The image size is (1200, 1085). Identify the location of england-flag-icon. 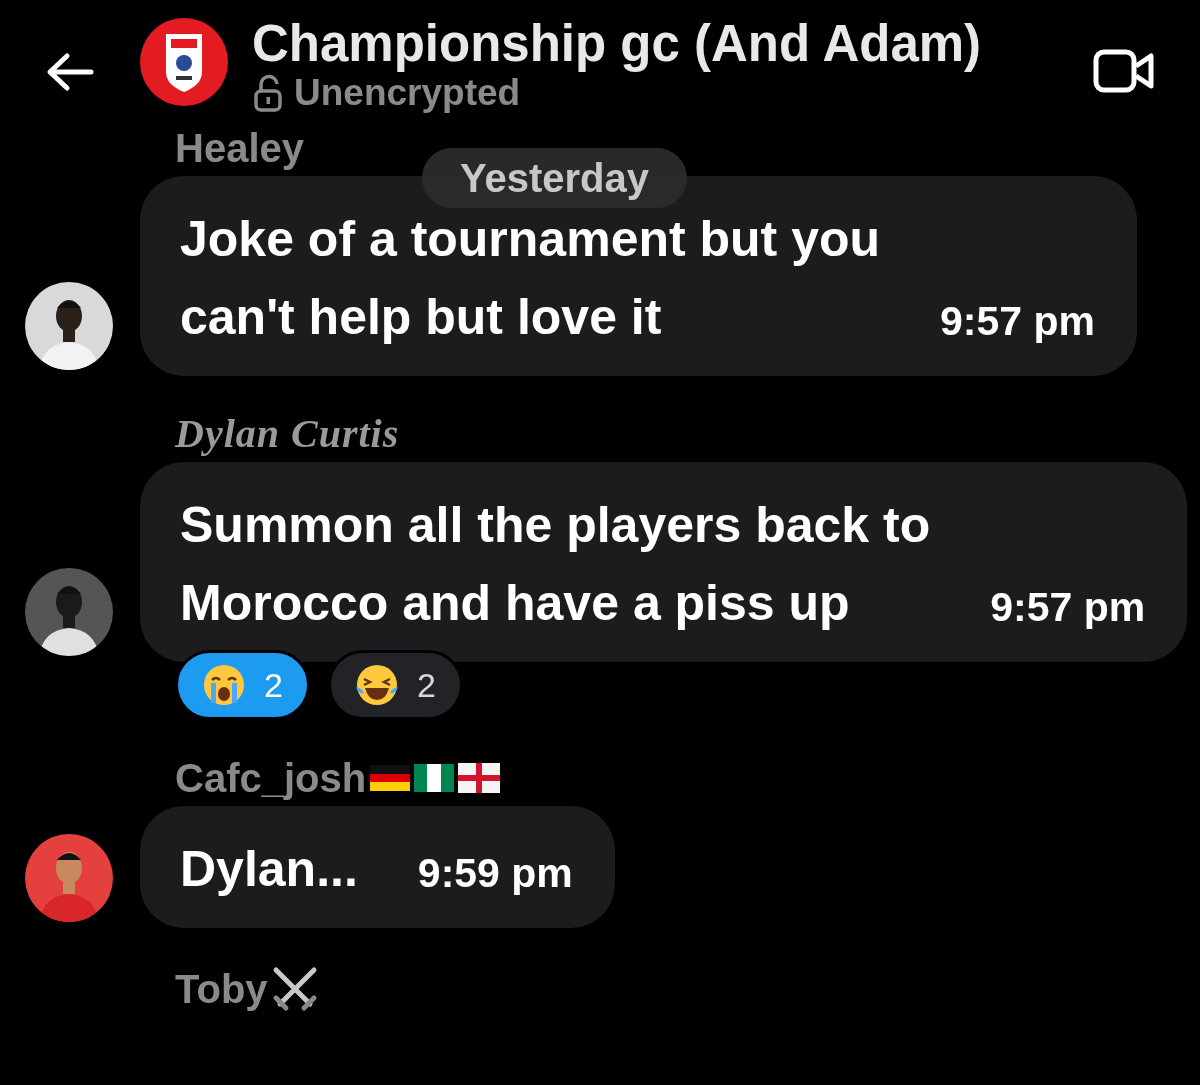
(479, 778).